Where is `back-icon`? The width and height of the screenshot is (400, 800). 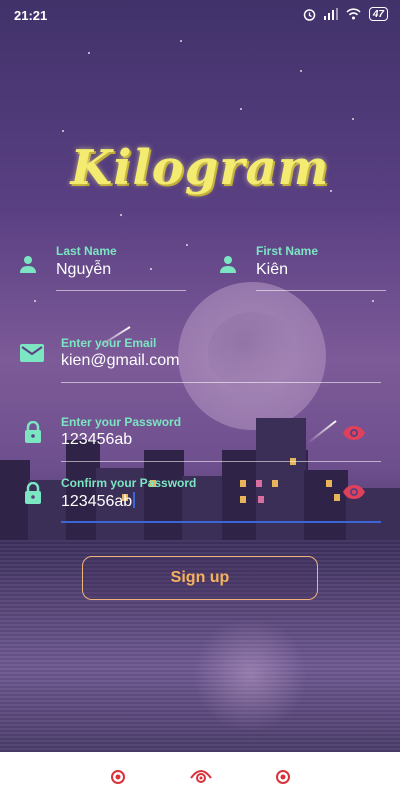
back-icon is located at coordinates (283, 777).